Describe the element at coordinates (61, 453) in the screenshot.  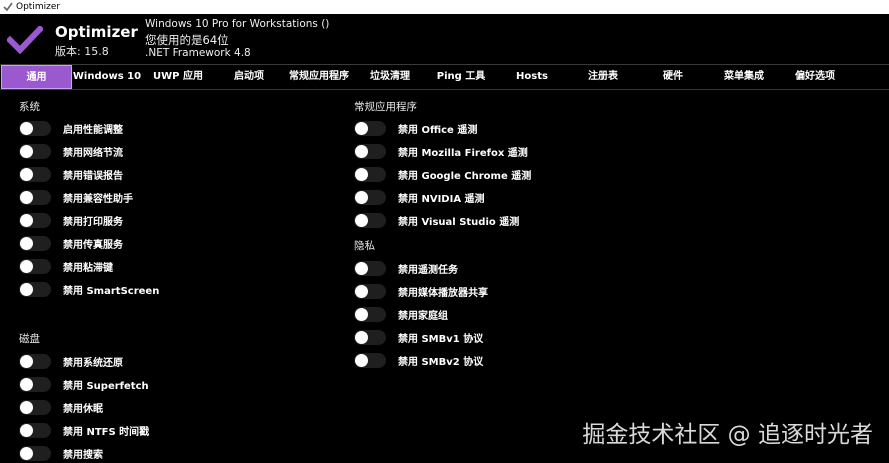
I see `option-search: 禁用搜索` at that location.